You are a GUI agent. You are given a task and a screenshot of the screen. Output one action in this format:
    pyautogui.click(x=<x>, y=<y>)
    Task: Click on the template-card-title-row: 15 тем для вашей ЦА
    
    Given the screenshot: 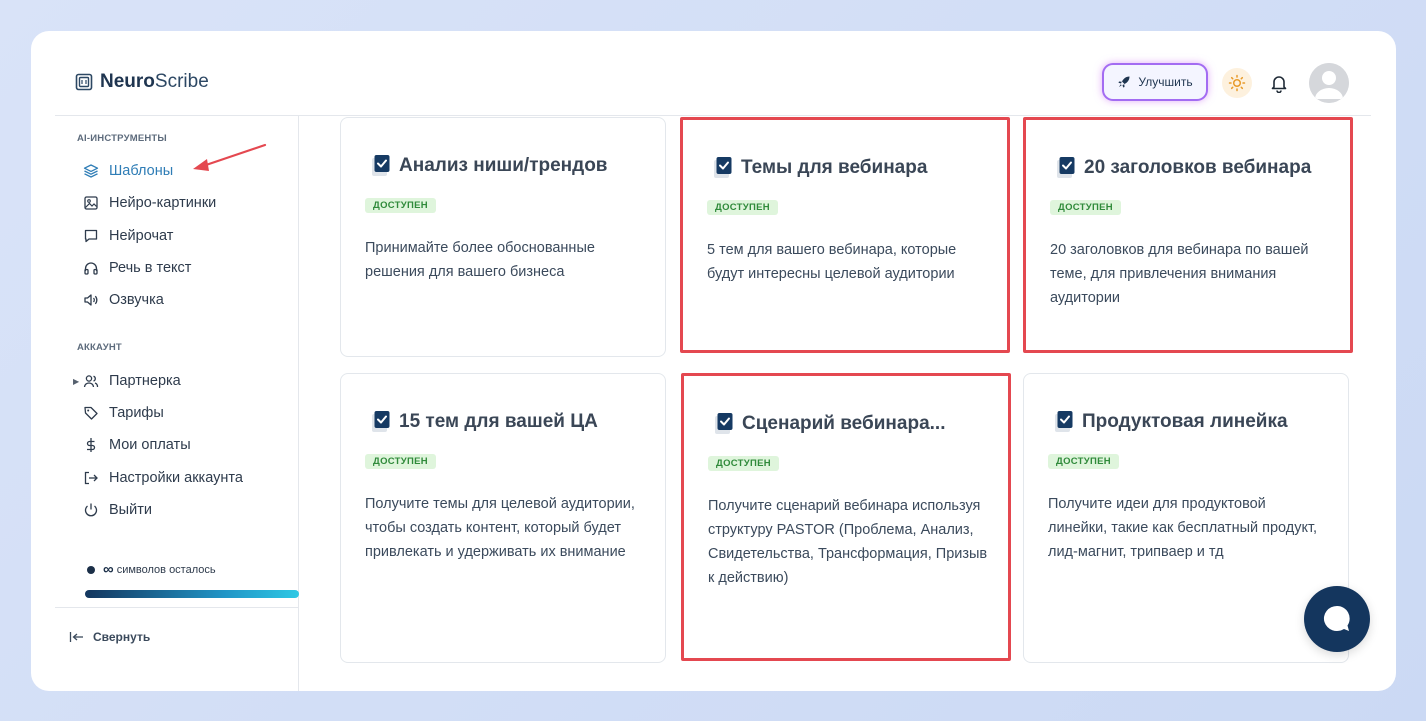 What is the action you would take?
    pyautogui.click(x=484, y=422)
    